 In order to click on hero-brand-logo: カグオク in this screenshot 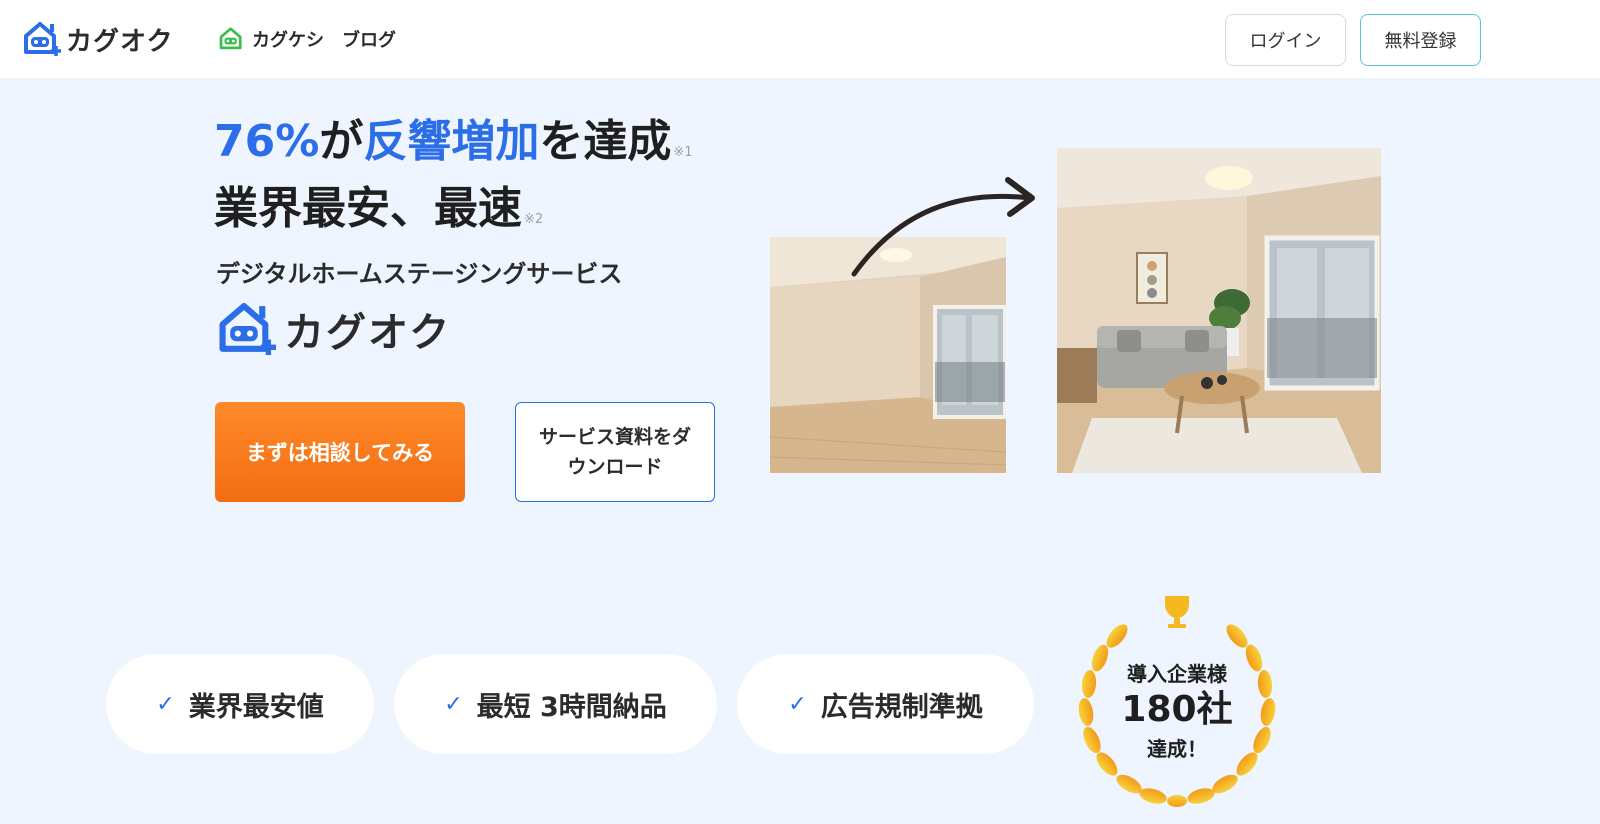, I will do `click(333, 329)`.